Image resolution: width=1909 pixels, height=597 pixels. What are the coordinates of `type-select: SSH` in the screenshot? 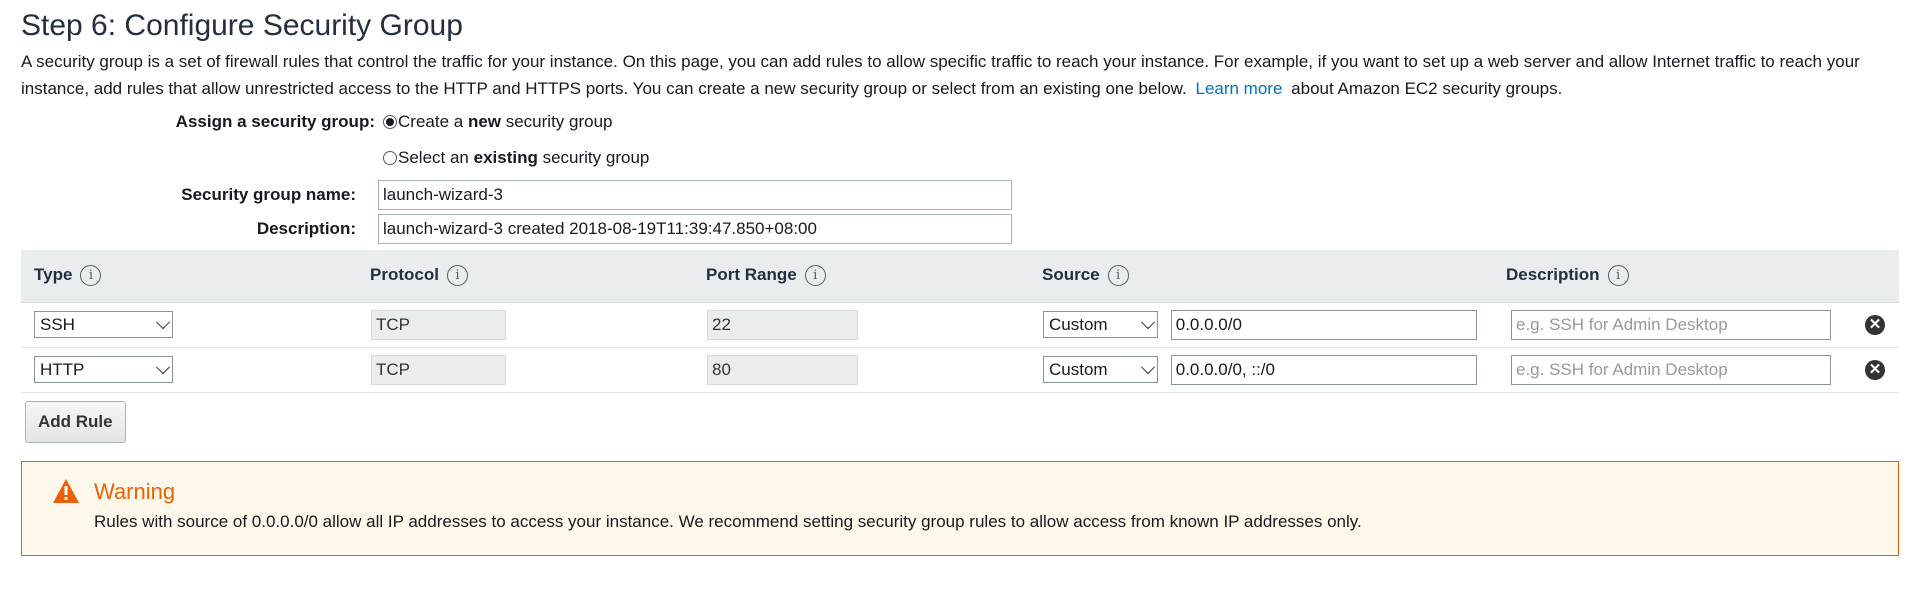 It's located at (103, 324).